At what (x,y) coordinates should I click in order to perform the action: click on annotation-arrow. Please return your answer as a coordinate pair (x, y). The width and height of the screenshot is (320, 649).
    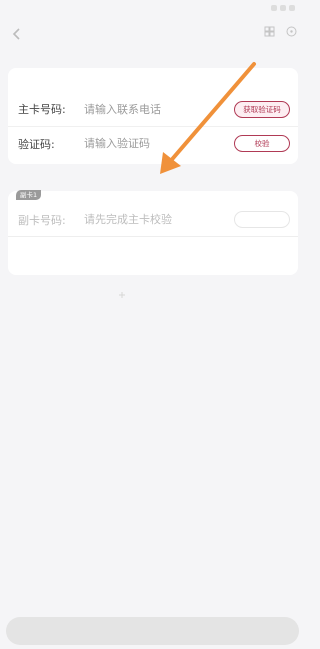
    Looking at the image, I should click on (208, 118).